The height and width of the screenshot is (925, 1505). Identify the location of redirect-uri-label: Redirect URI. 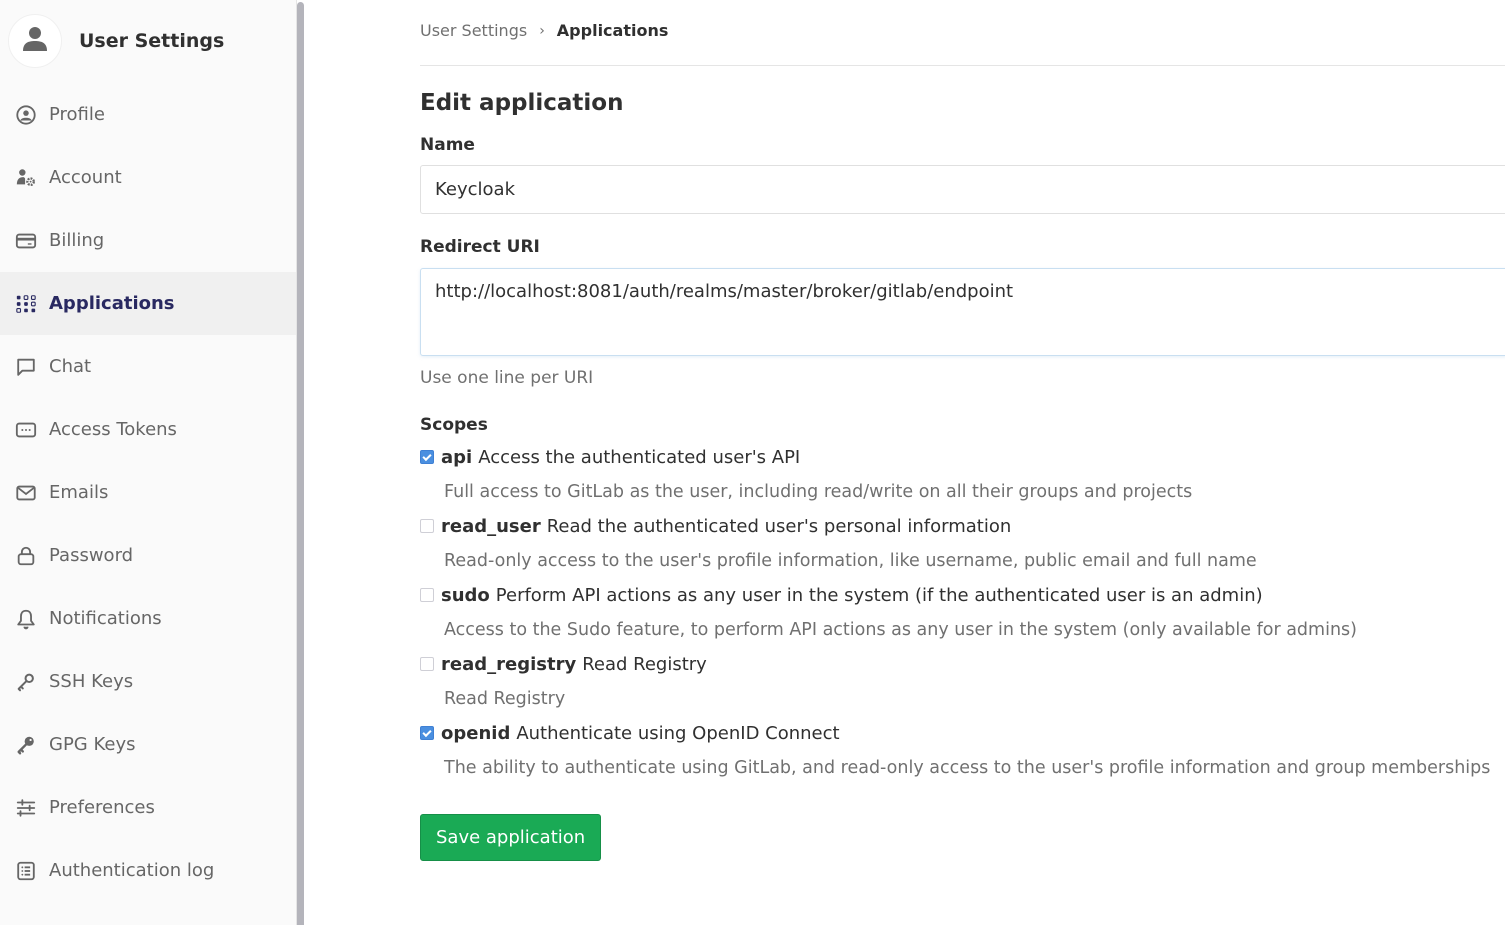
(480, 247).